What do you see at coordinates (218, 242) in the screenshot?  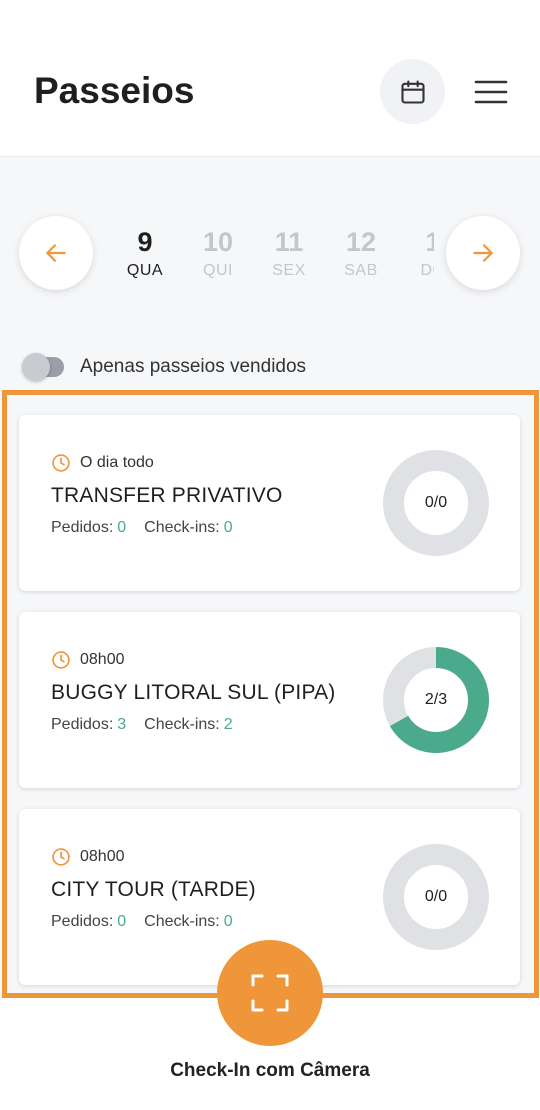 I see `day-number: 10` at bounding box center [218, 242].